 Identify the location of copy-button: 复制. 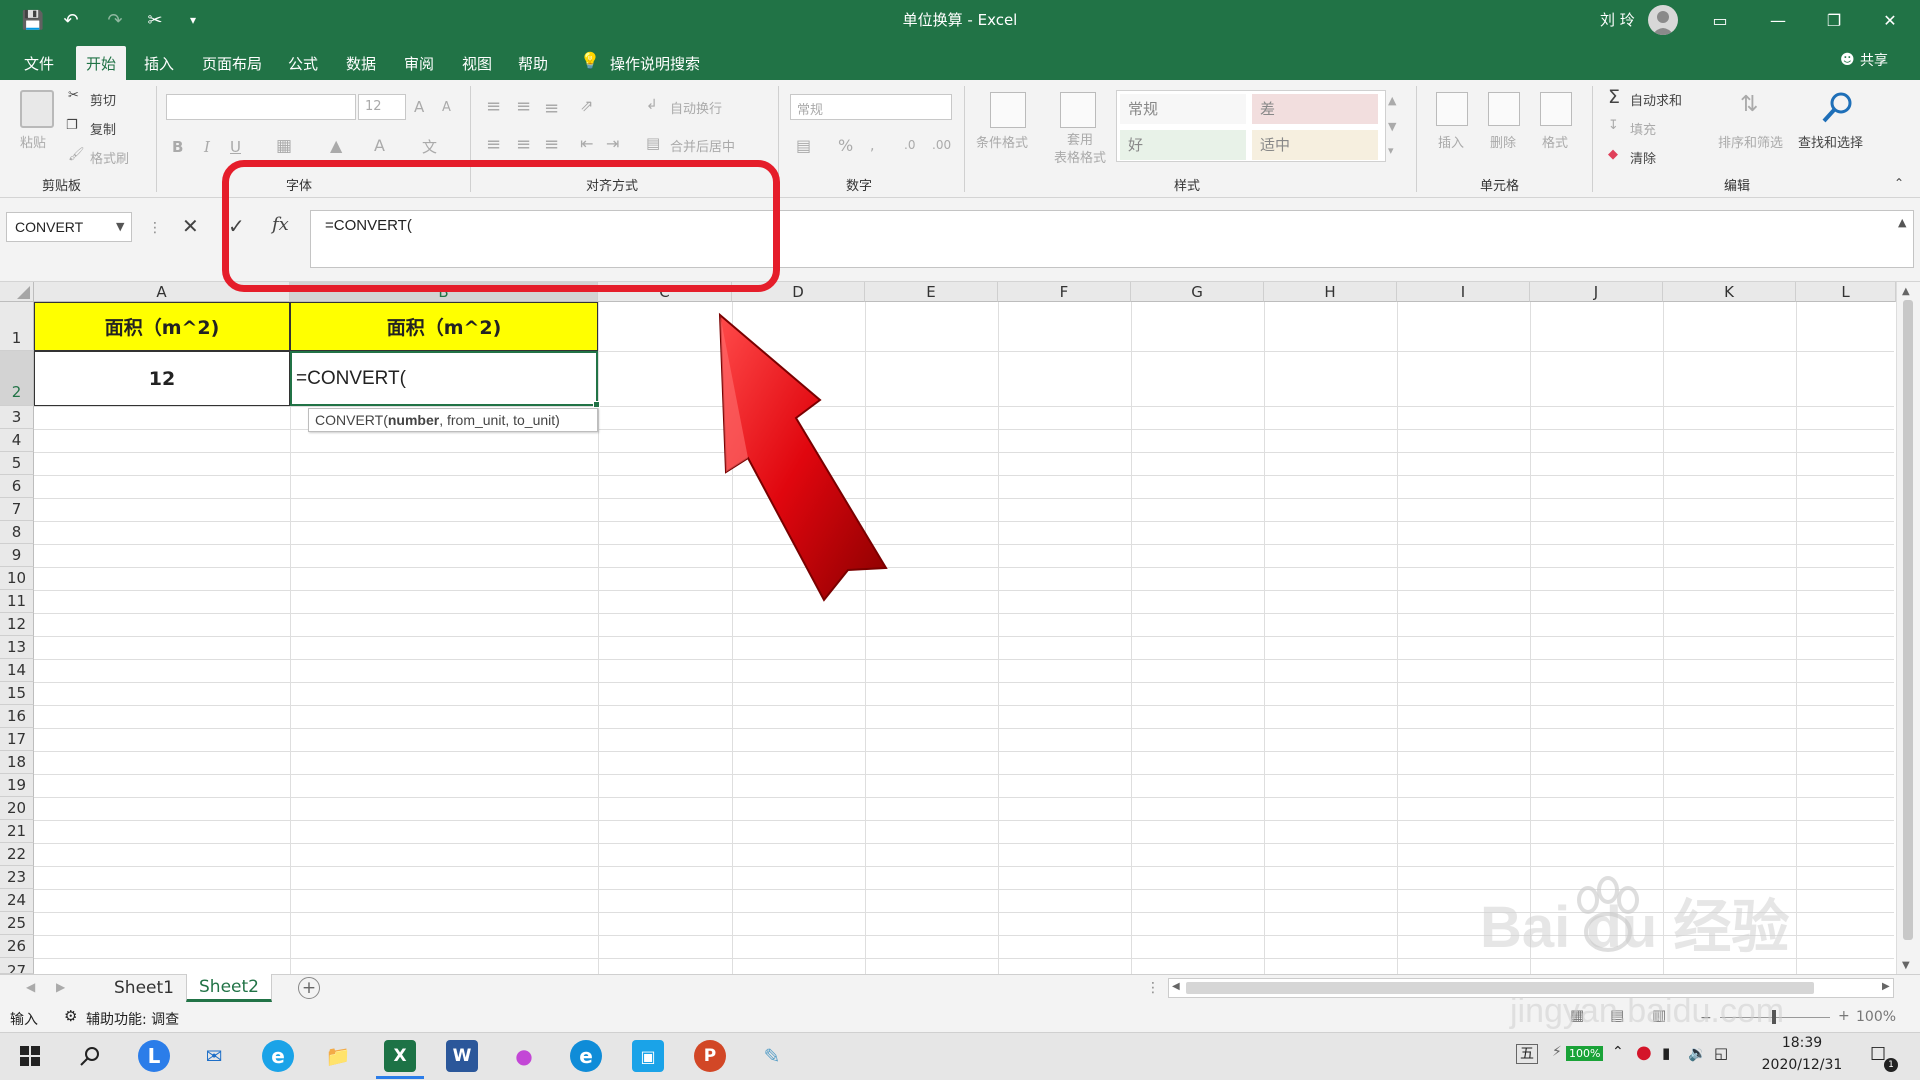
(103, 128).